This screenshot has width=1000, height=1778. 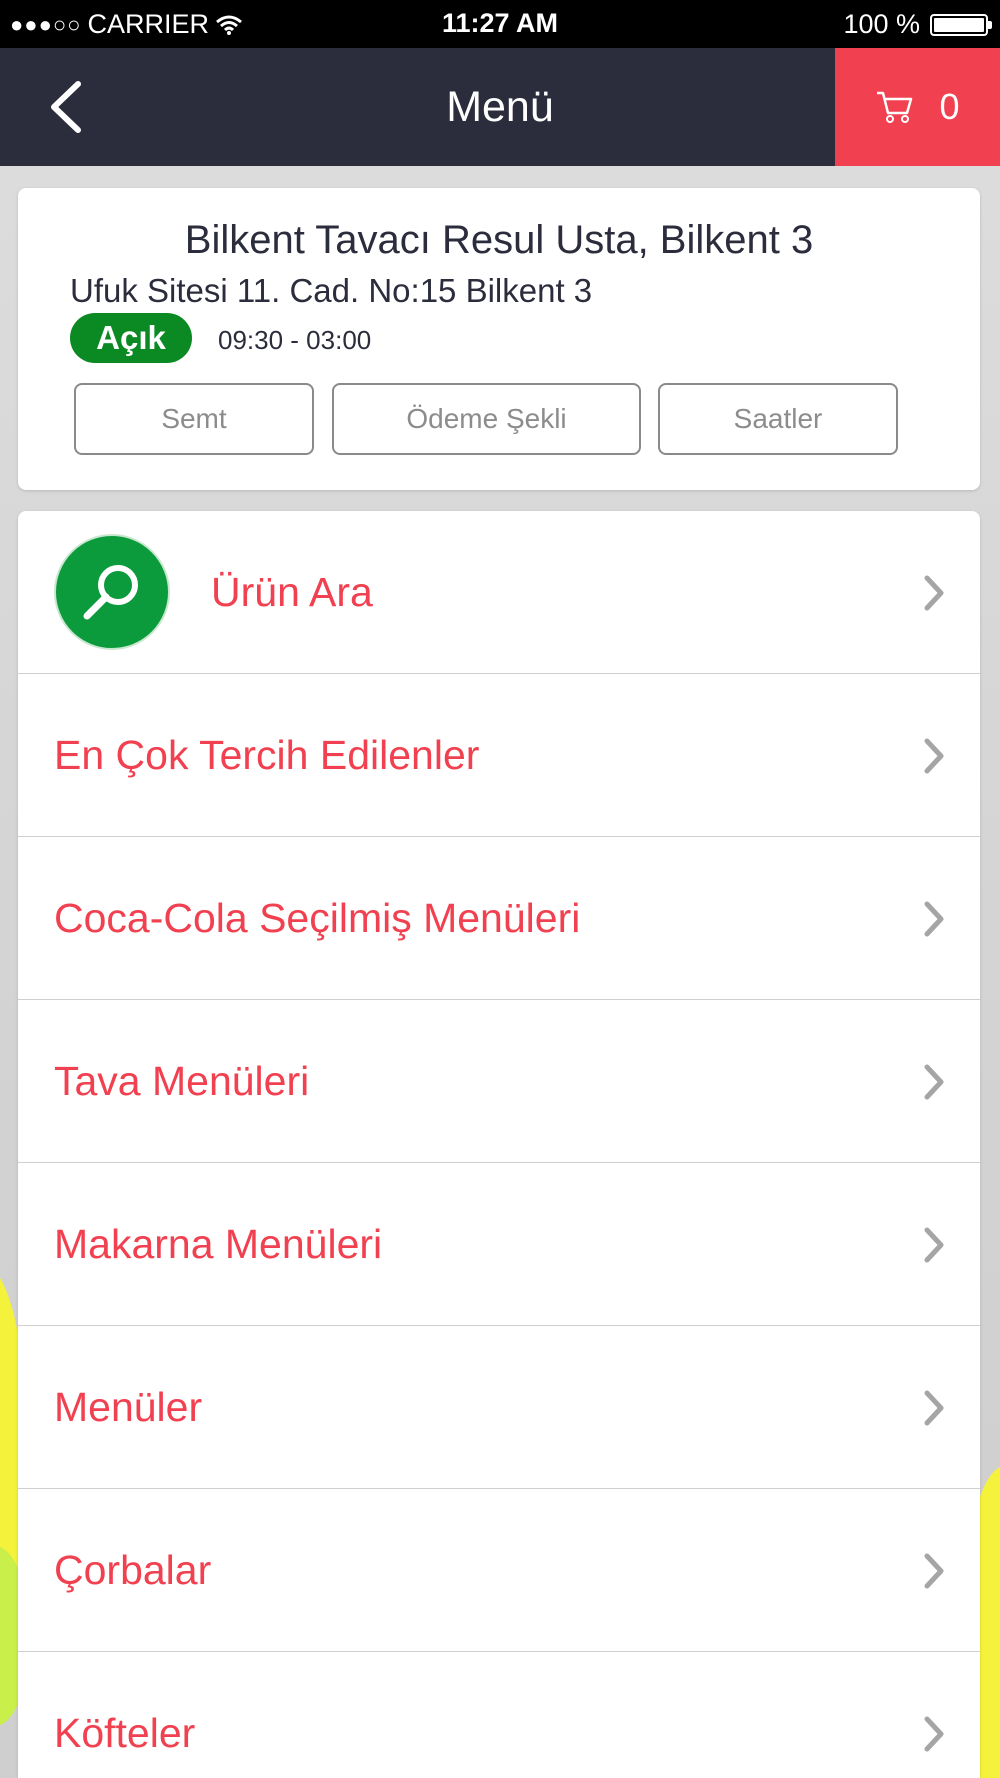 I want to click on menu-category-item: Köfteler, so click(x=499, y=1715).